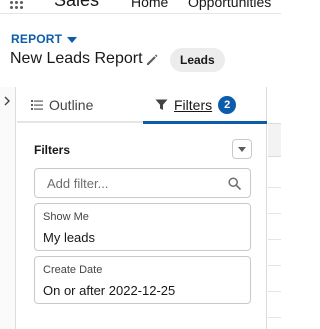  I want to click on chevron-right-icon, so click(7, 101).